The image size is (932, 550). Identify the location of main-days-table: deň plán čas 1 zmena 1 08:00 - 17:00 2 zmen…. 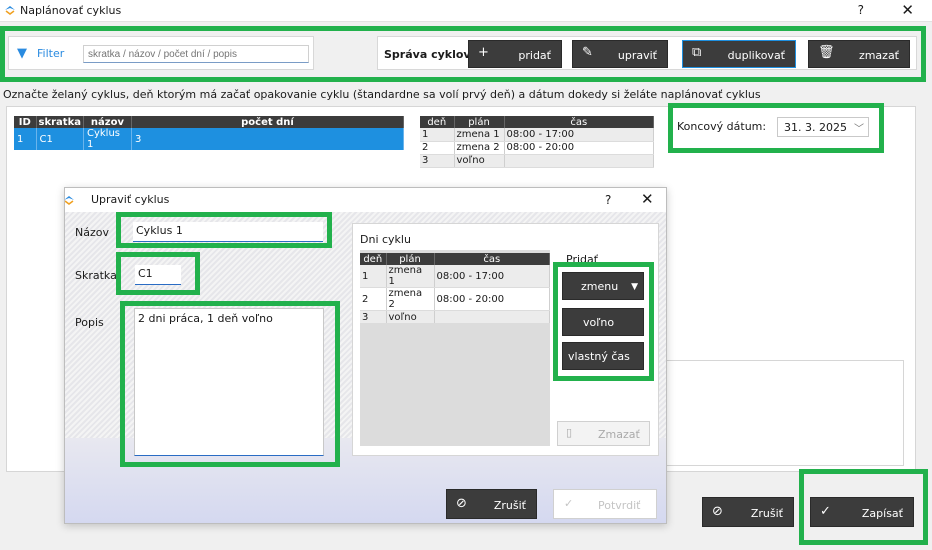
(537, 142).